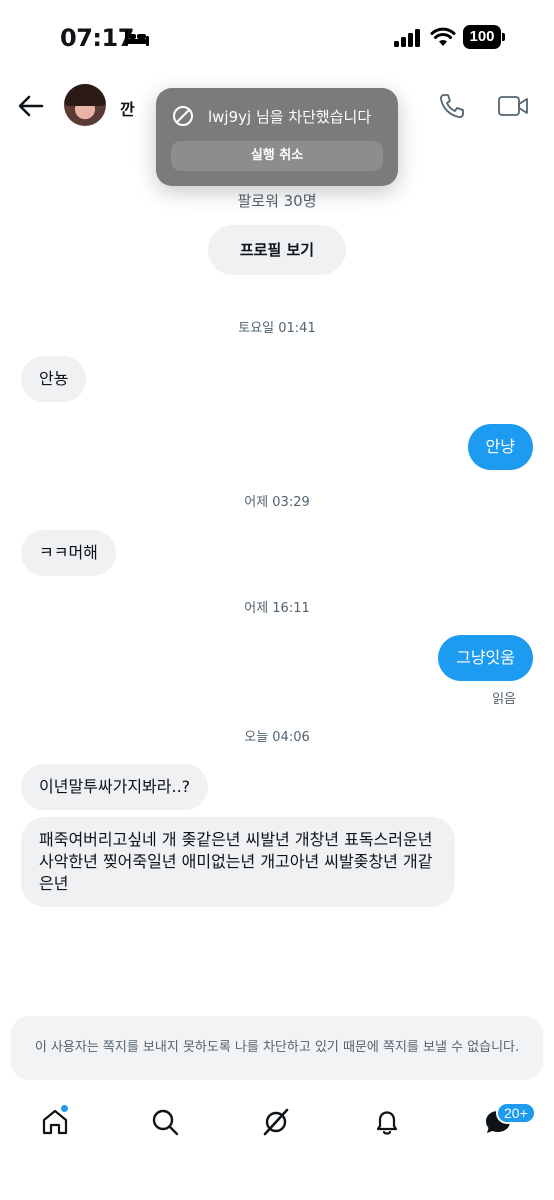  Describe the element at coordinates (277, 737) in the screenshot. I see `message-timestamp: 오늘 04:06` at that location.